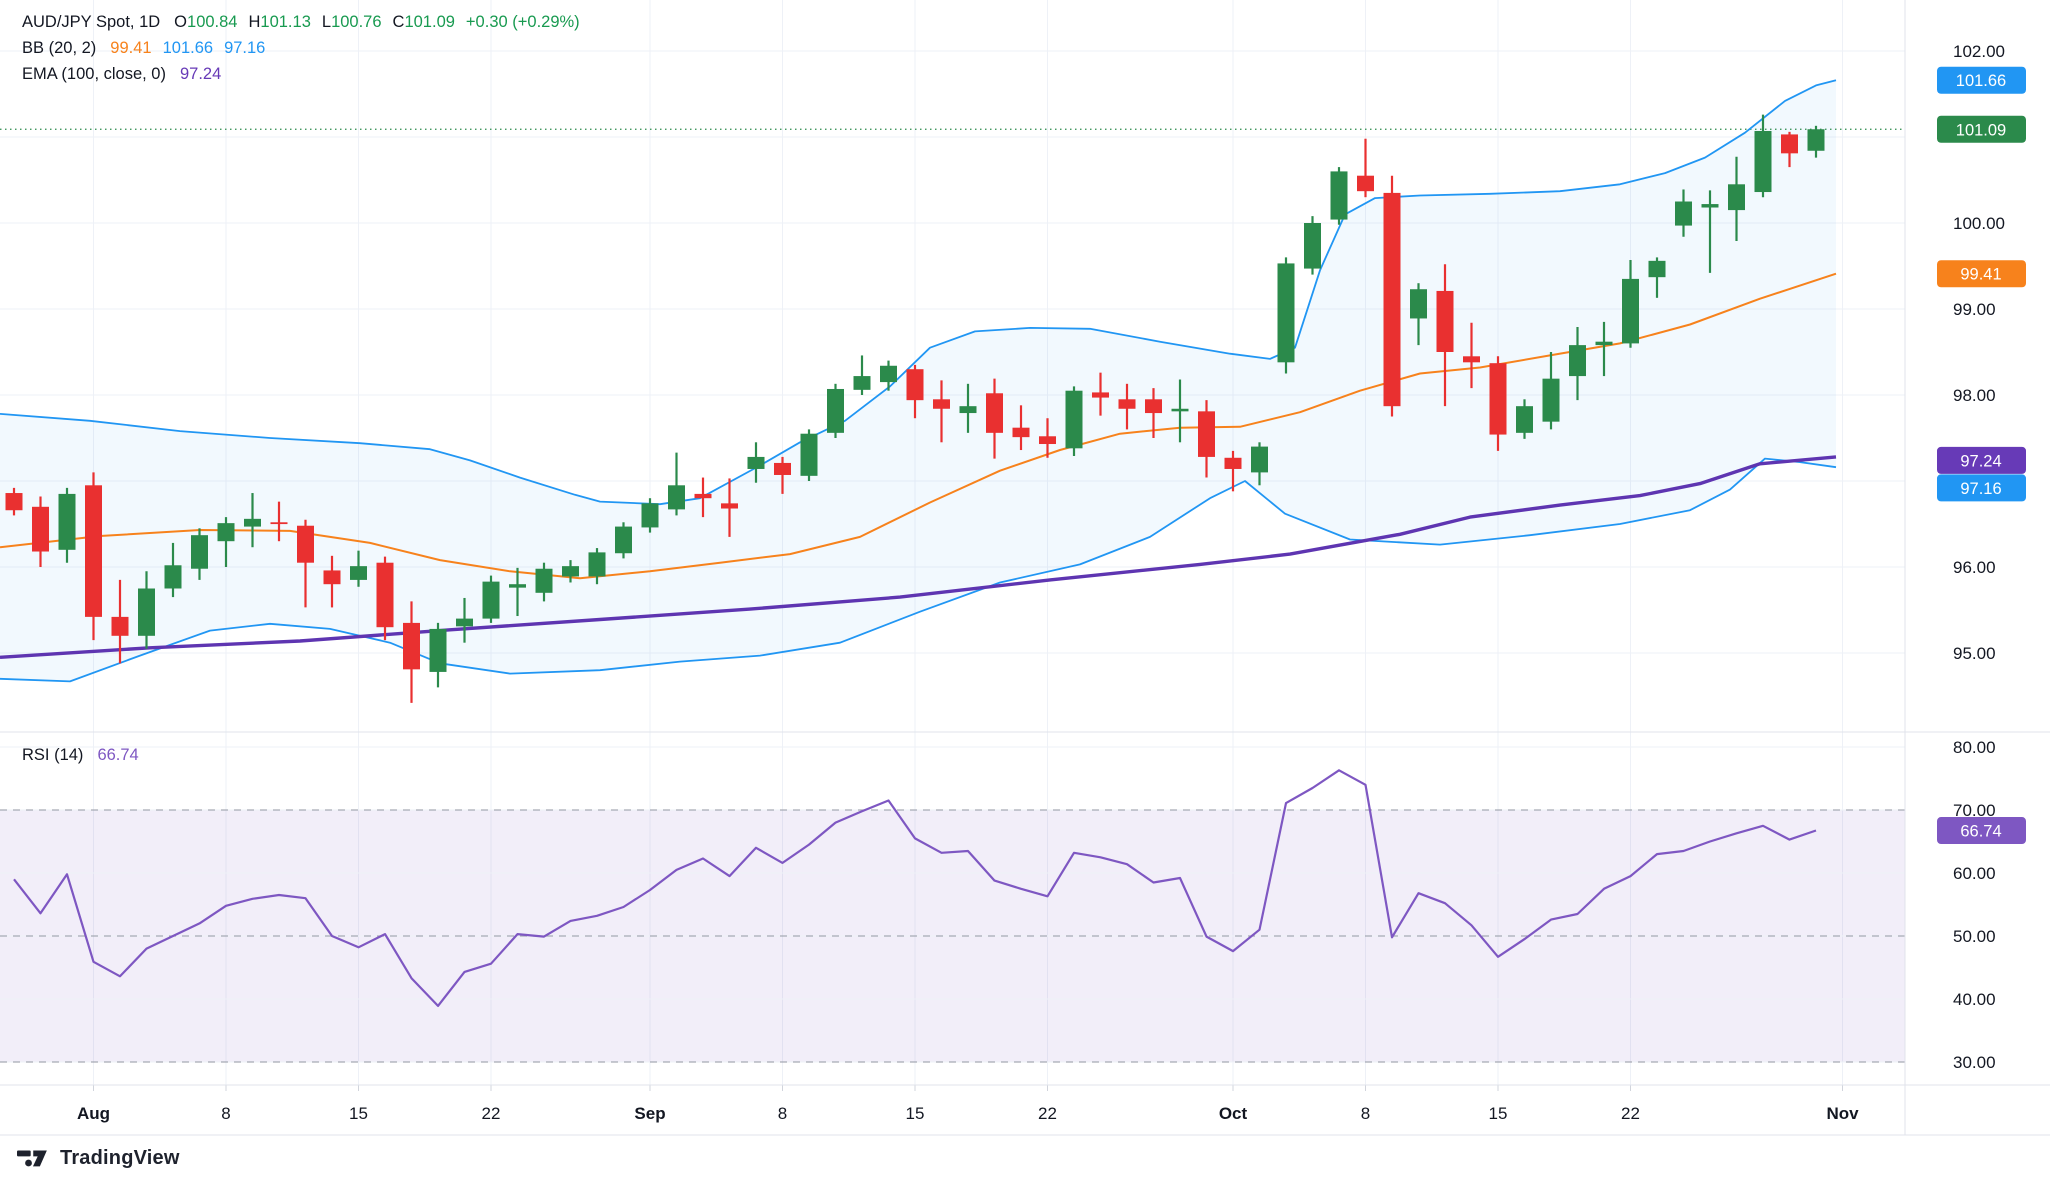  What do you see at coordinates (522, 22) in the screenshot?
I see `change-value: +0.30 (+0.29%)` at bounding box center [522, 22].